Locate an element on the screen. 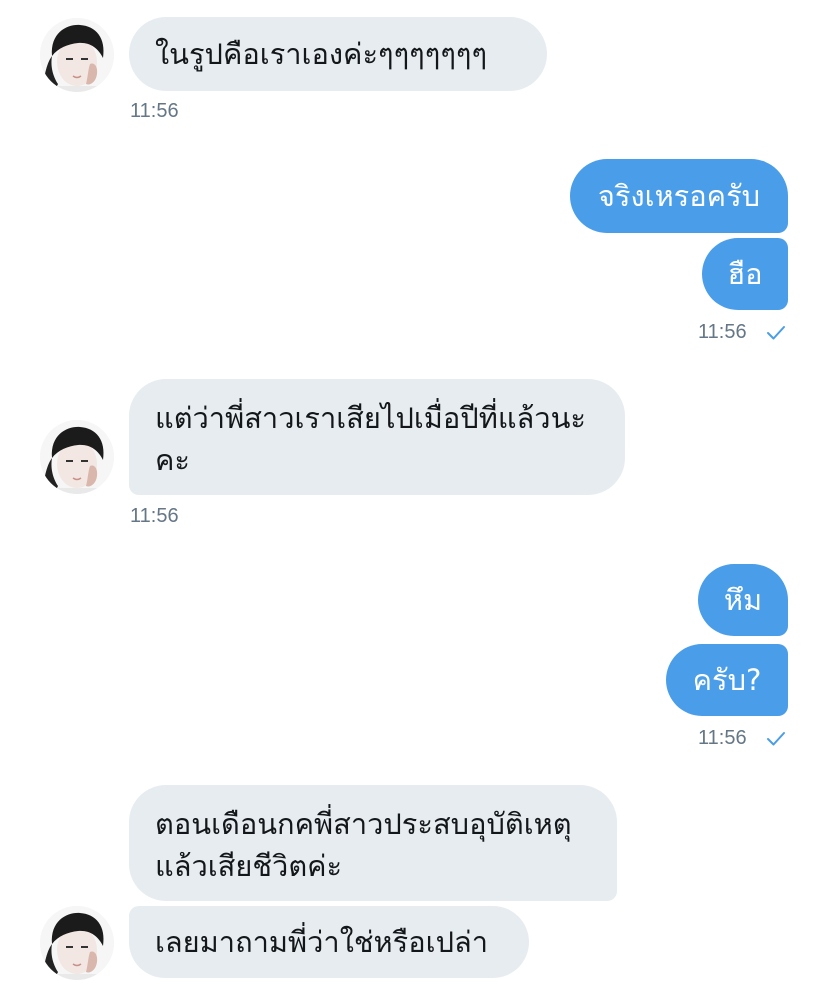  message-text: จริงเหรอครับ is located at coordinates (679, 196).